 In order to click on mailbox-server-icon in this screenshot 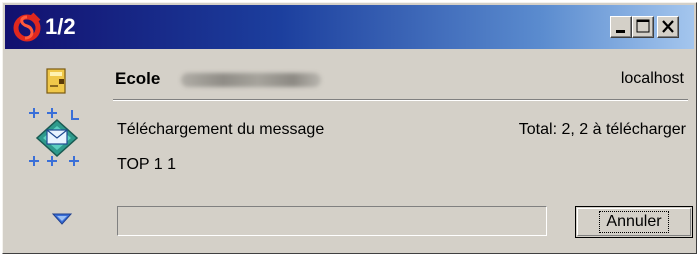, I will do `click(56, 81)`.